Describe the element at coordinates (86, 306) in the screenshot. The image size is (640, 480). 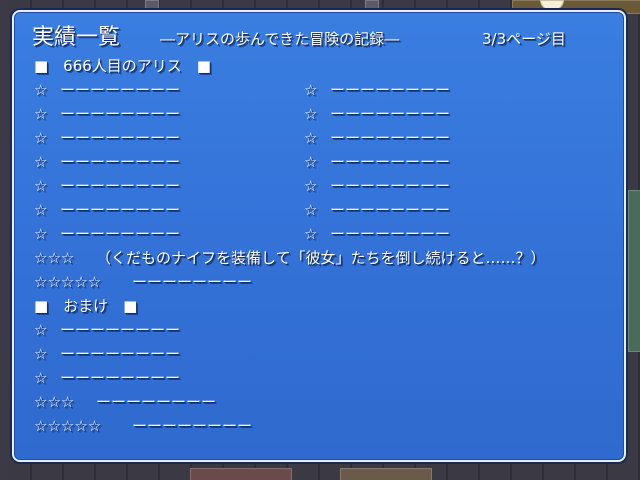
I see `section-heading-bonus: ■ おまけ ■` at that location.